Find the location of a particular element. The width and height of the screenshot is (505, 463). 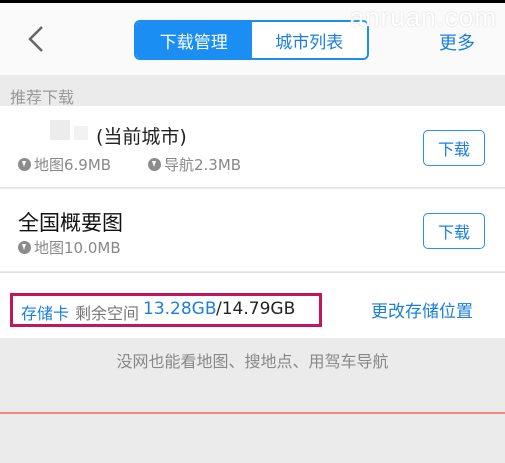

map-size-text: 地图6.9MB is located at coordinates (73, 165).